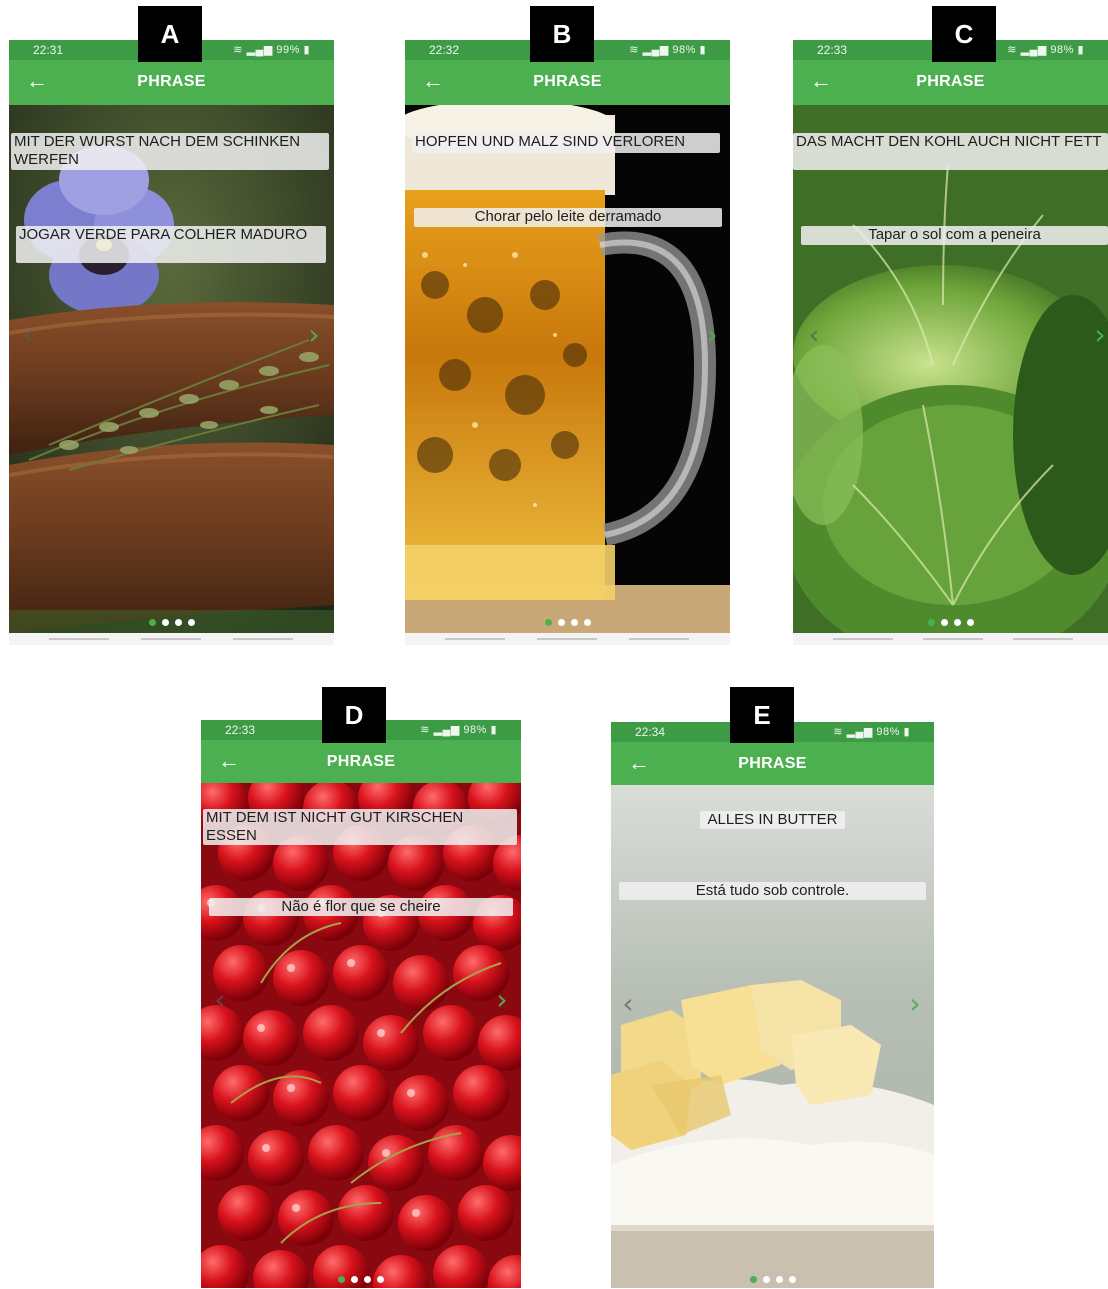  I want to click on german-phrase: MIT DER WURST NACH DEM SCHINKEN WERFEN, so click(170, 151).